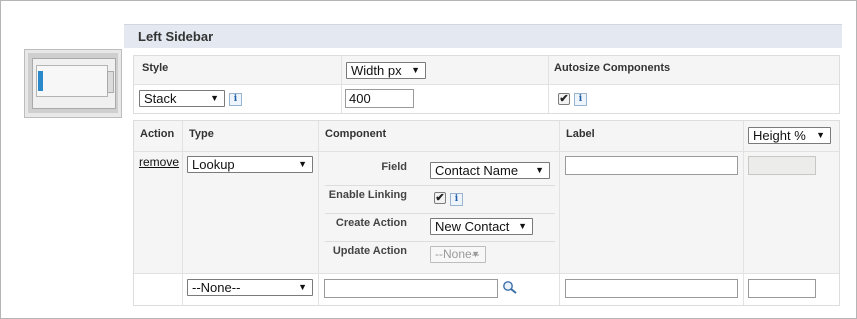  I want to click on action-header: Action, so click(157, 134).